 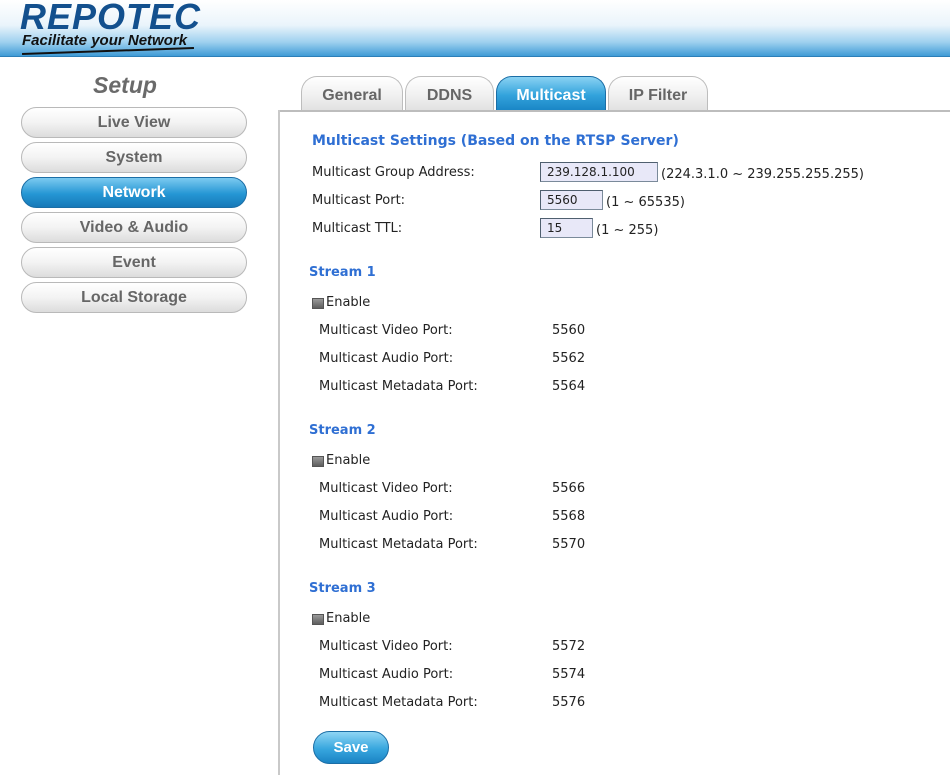 I want to click on stream-3-audio-port-label: Multicast Audio Port:, so click(x=386, y=674).